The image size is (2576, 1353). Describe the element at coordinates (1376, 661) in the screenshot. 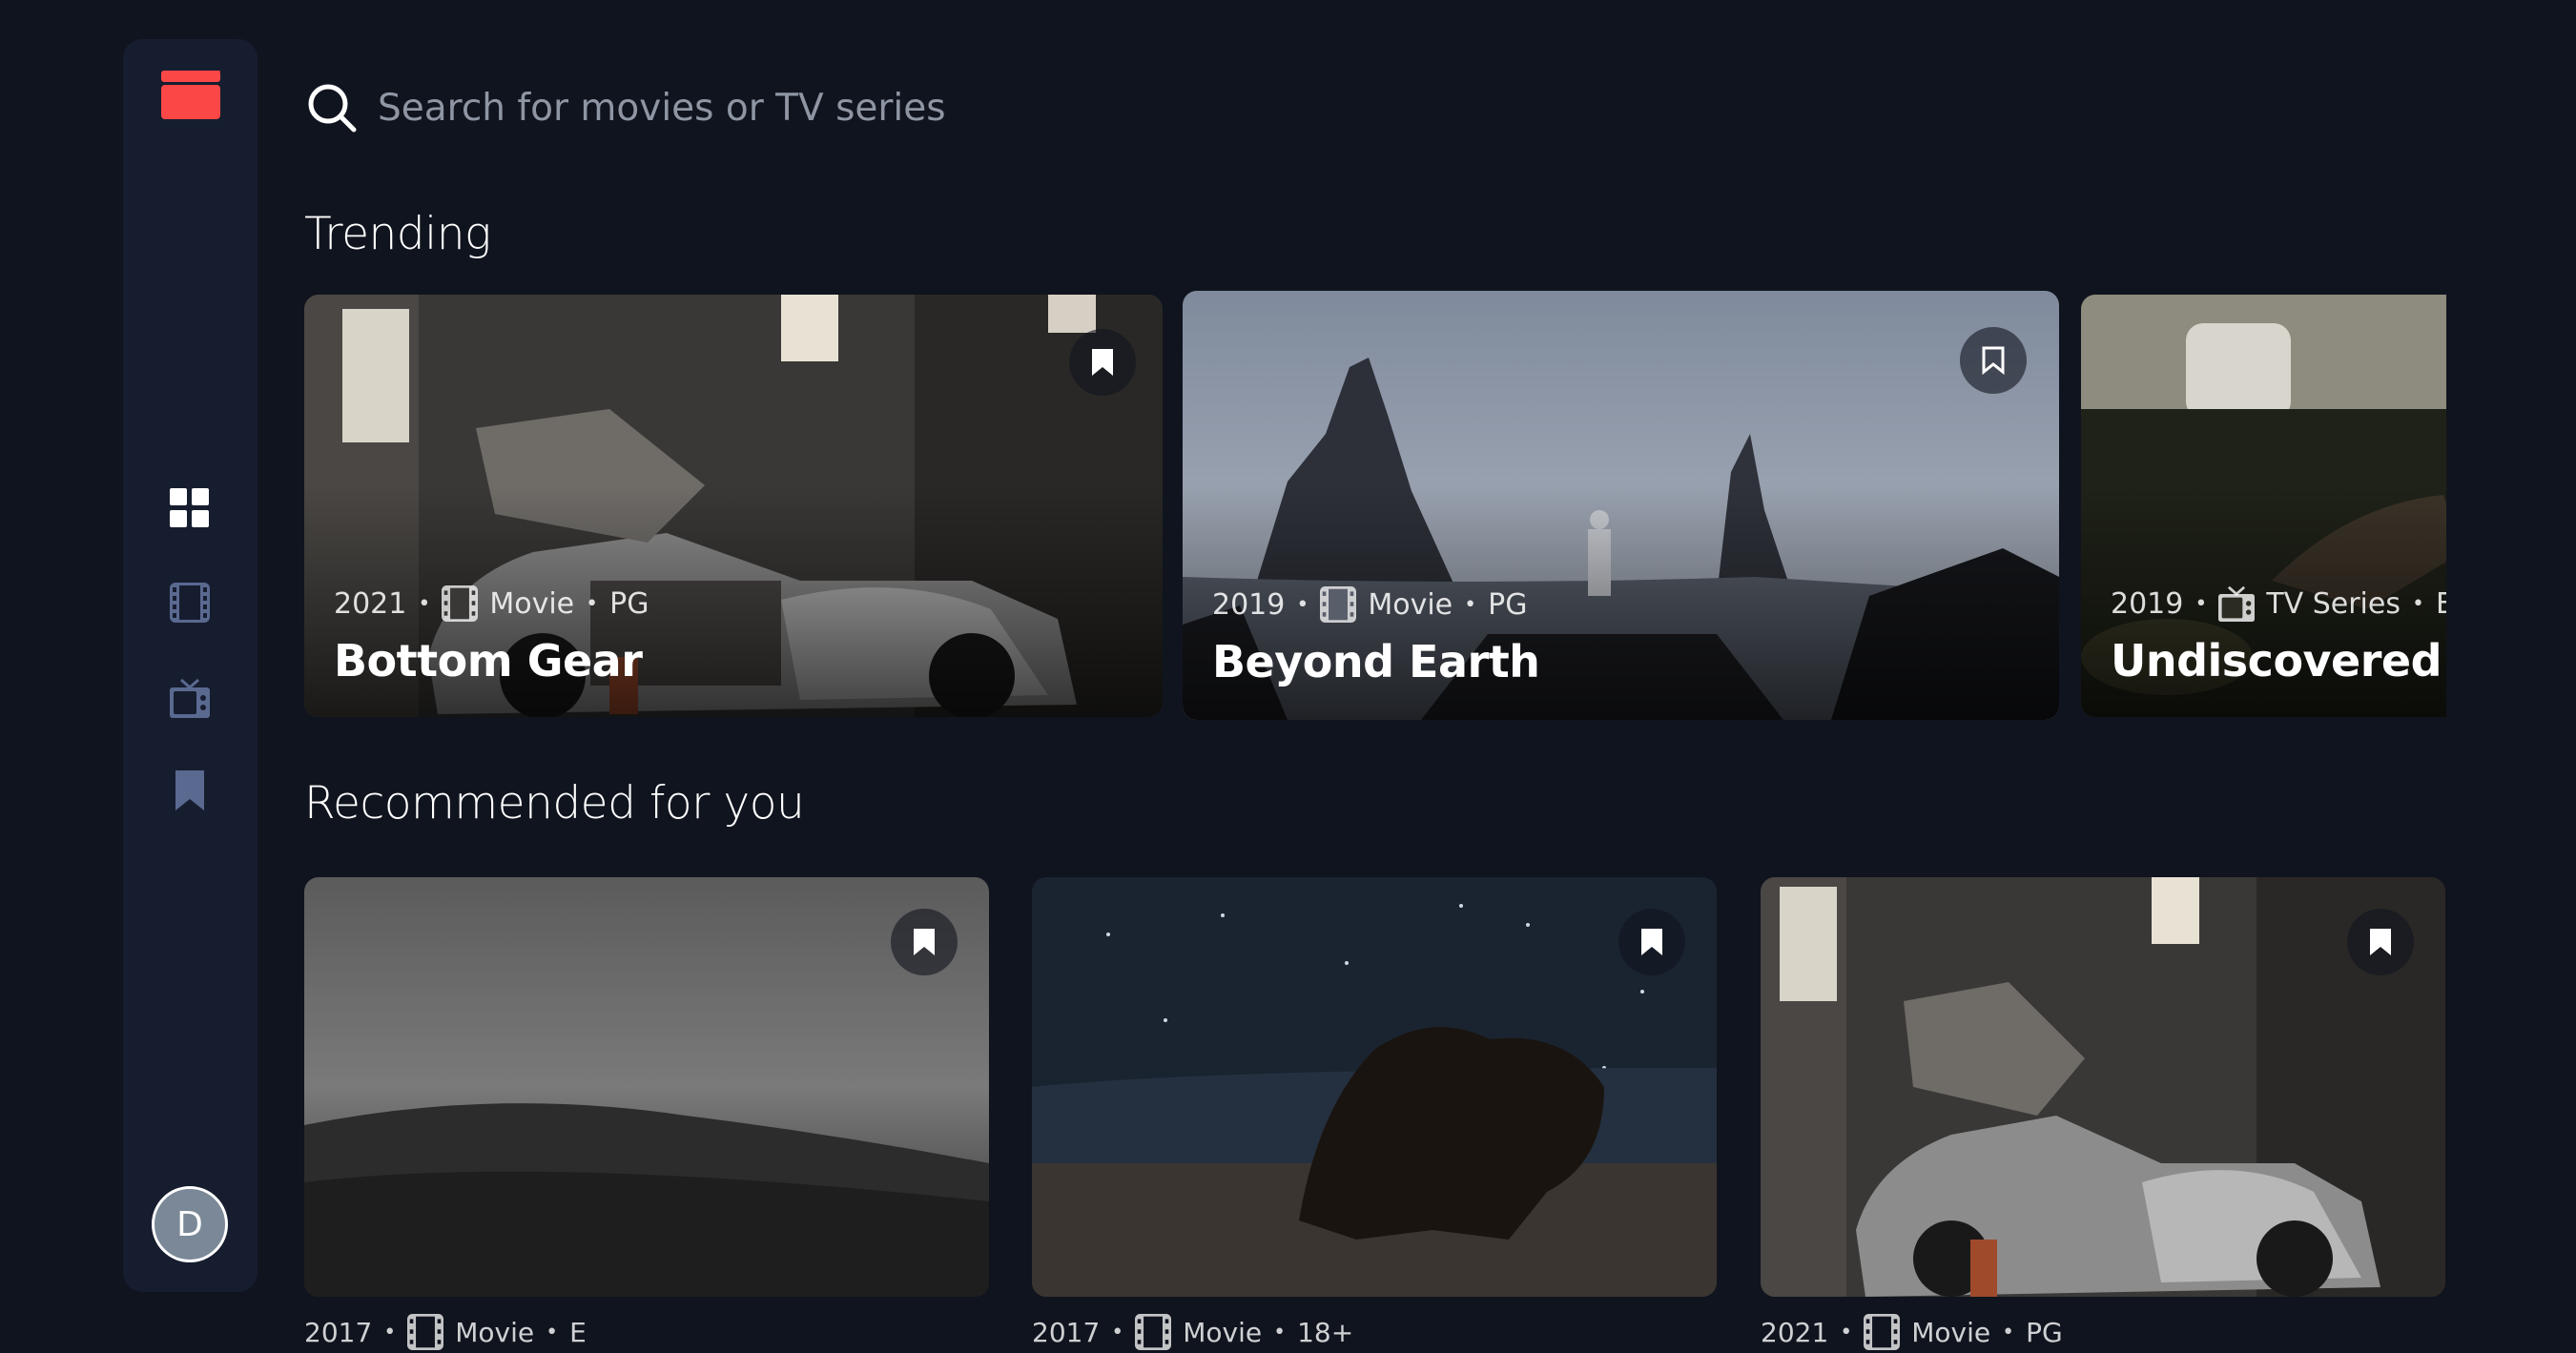

I see `card-title: Beyond Earth` at that location.